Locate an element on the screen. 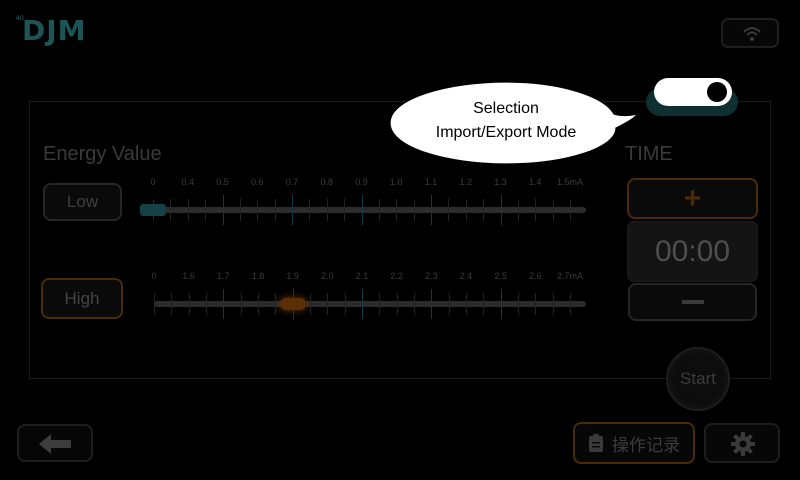 The image size is (800, 480). time-decrease-button is located at coordinates (692, 302).